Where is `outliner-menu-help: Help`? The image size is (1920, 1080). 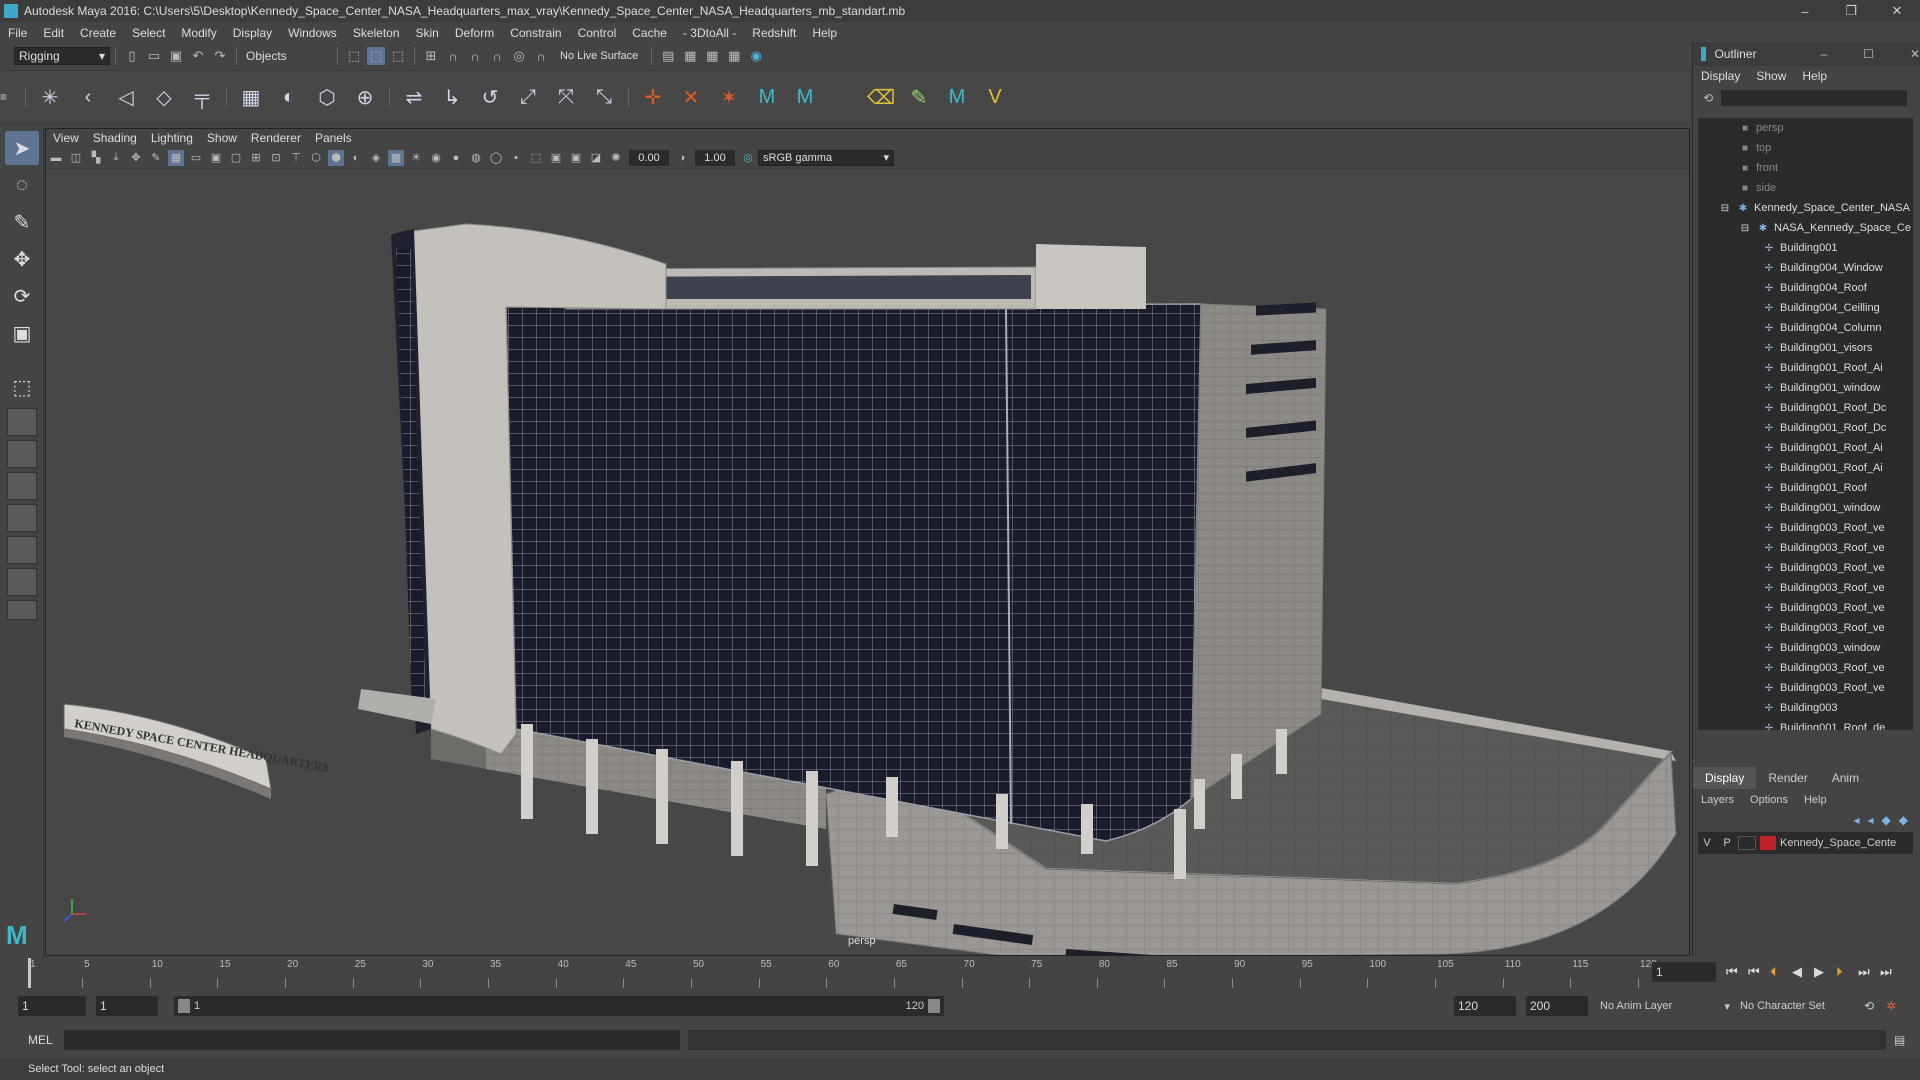
outliner-menu-help: Help is located at coordinates (1814, 76).